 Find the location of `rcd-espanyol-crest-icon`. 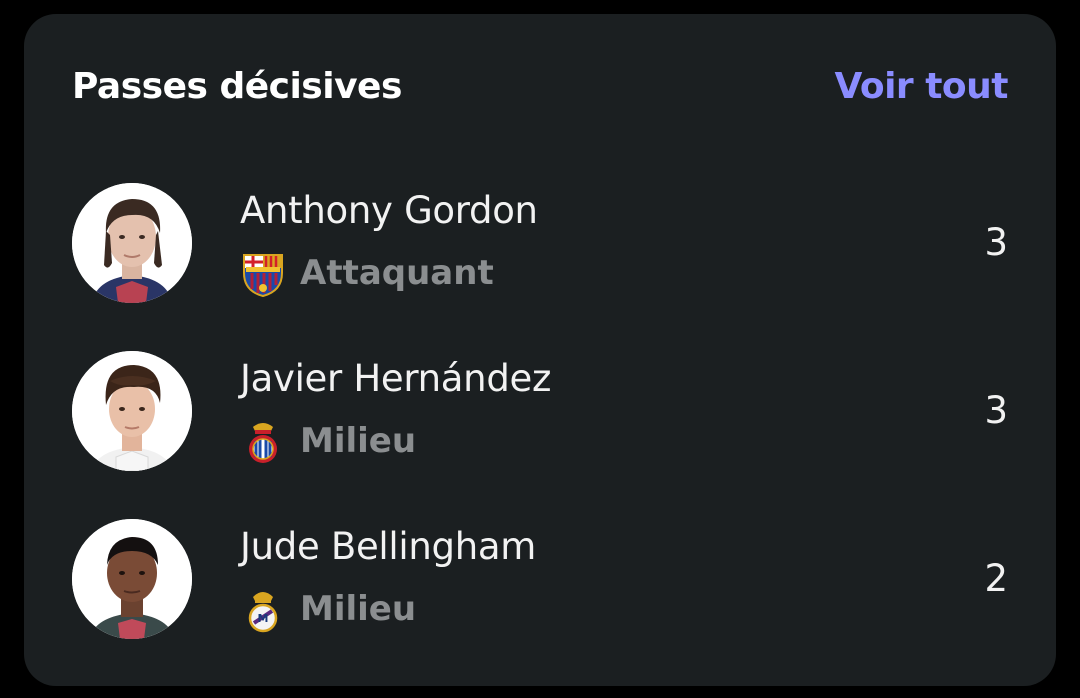

rcd-espanyol-crest-icon is located at coordinates (263, 442).